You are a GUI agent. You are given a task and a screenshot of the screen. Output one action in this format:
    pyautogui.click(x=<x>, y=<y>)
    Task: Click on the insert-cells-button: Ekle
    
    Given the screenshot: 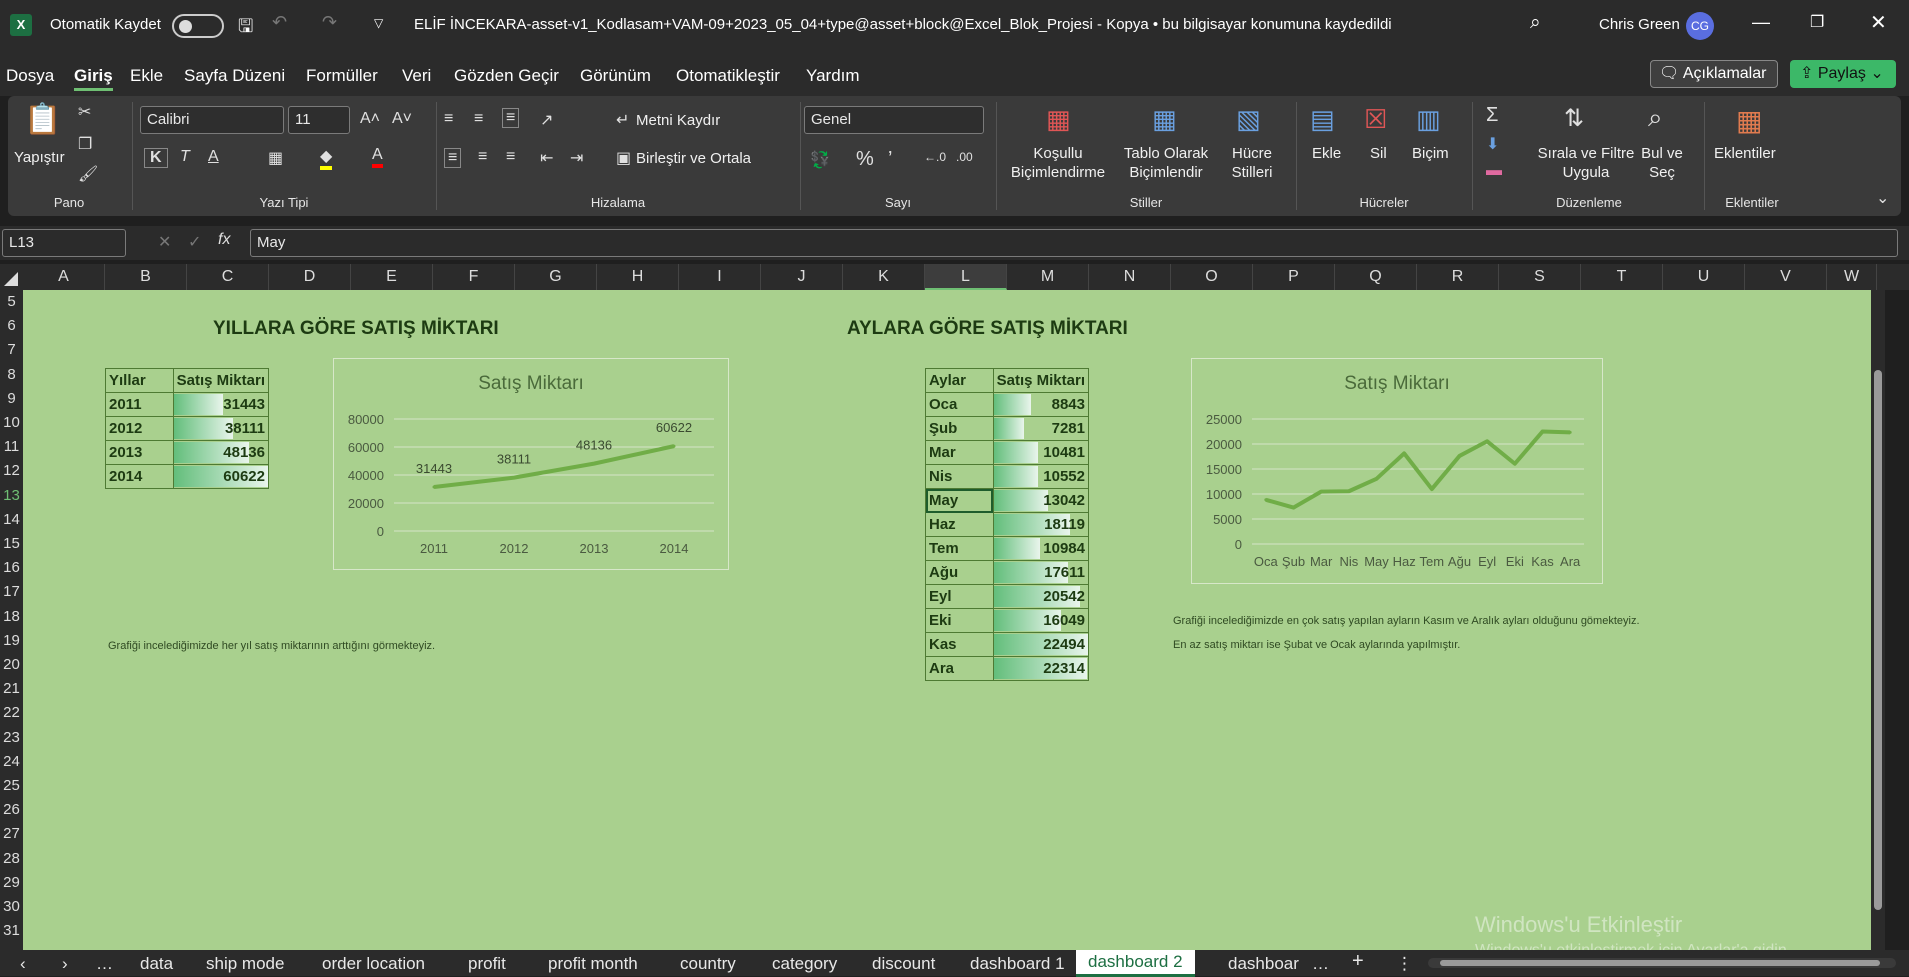 What is the action you would take?
    pyautogui.click(x=1326, y=153)
    